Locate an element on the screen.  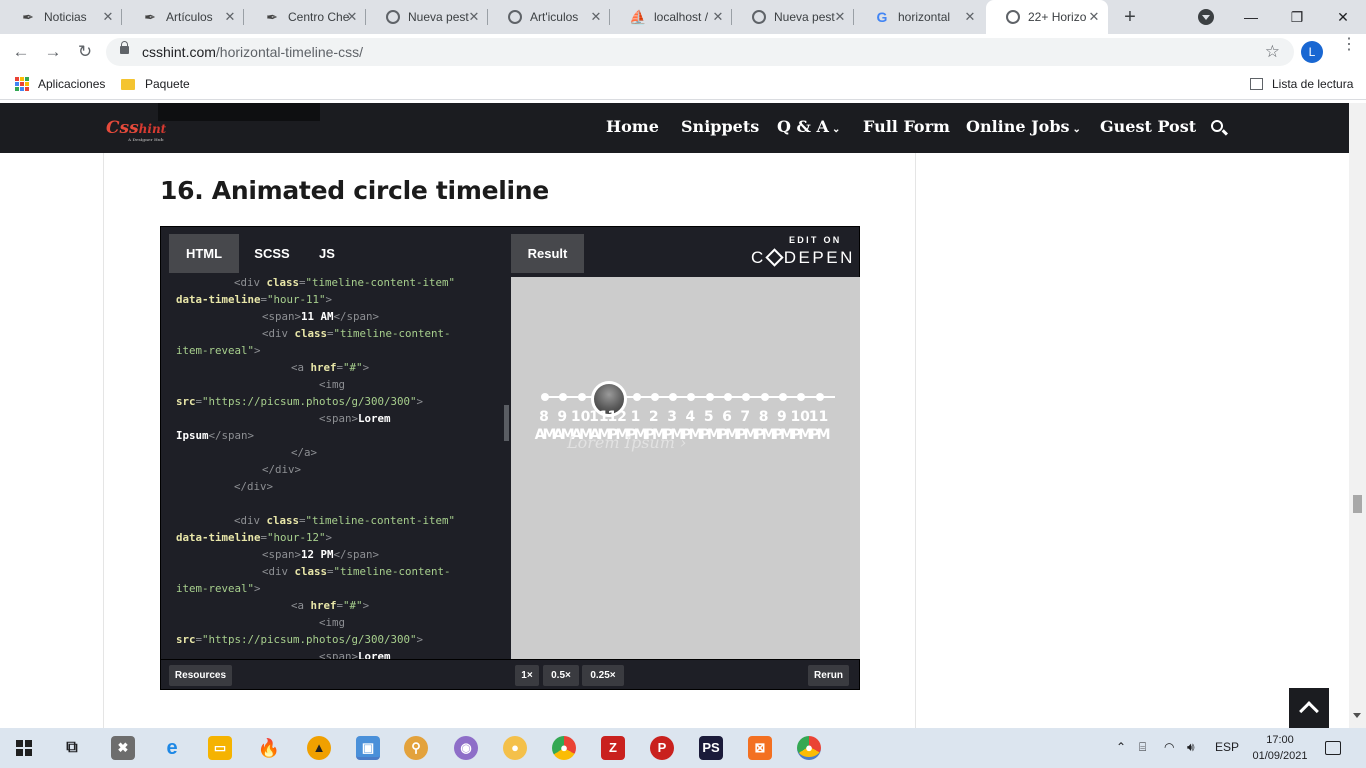
filezilla-icon: Z is located at coordinates (613, 748).